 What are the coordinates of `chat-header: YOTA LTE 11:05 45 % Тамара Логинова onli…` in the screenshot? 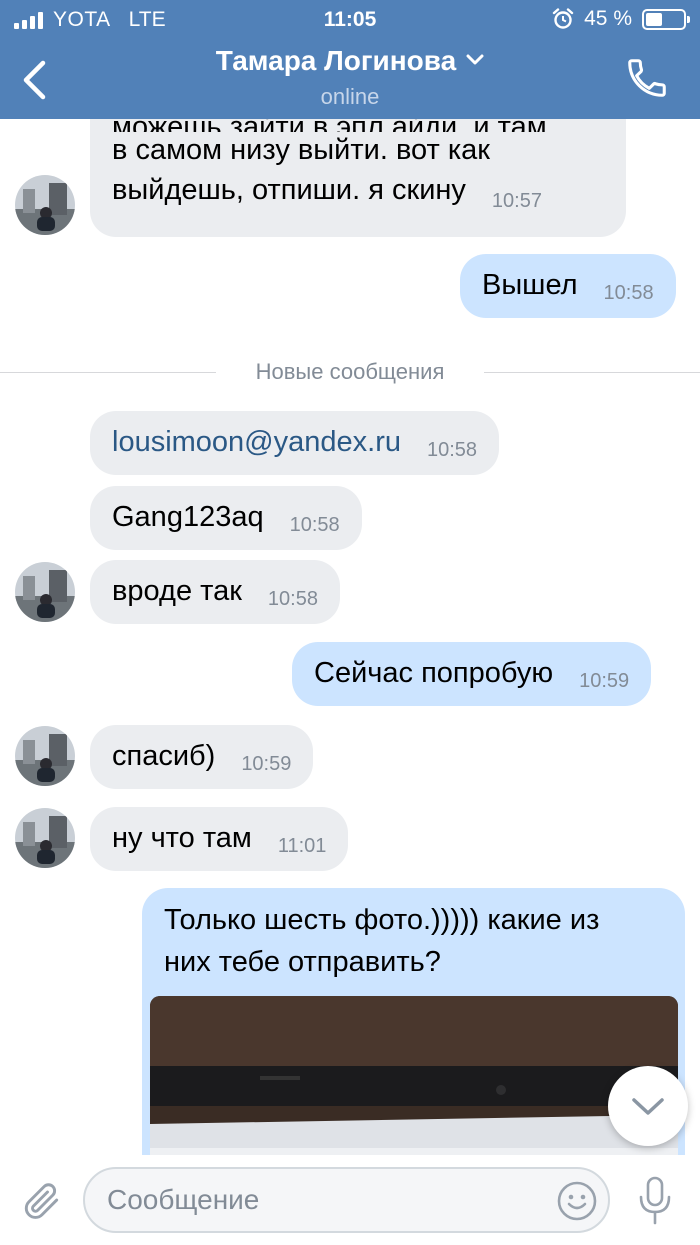 It's located at (350, 59).